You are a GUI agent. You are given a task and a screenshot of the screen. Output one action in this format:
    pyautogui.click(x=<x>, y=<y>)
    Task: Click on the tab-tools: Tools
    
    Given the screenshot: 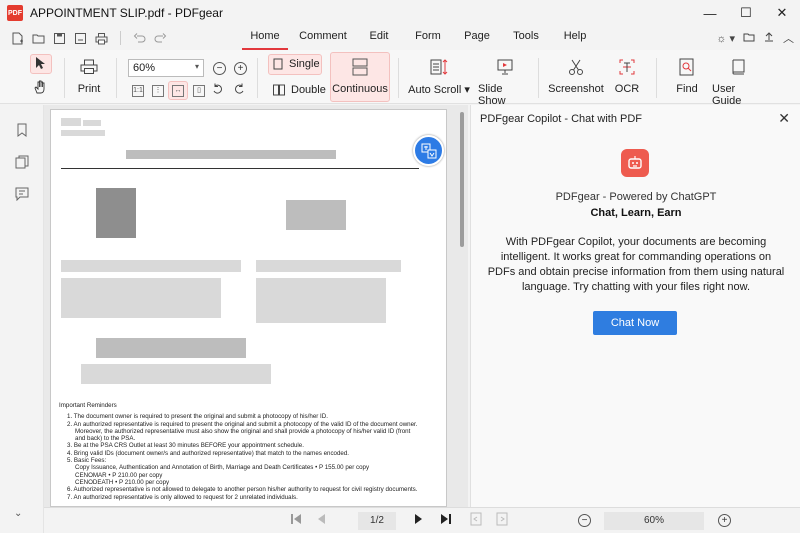 What is the action you would take?
    pyautogui.click(x=526, y=38)
    